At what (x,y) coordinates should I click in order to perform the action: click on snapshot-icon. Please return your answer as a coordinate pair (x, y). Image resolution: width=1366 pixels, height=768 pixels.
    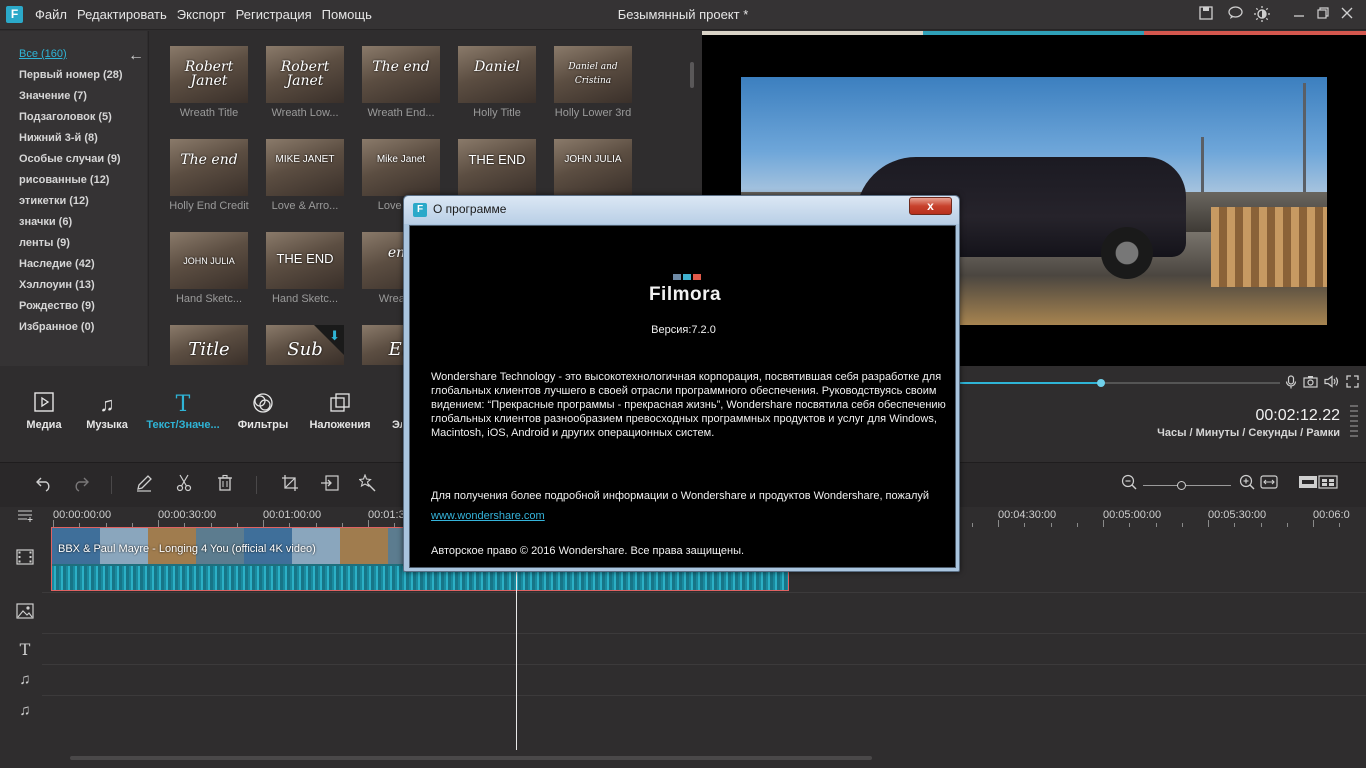
    Looking at the image, I should click on (1310, 383).